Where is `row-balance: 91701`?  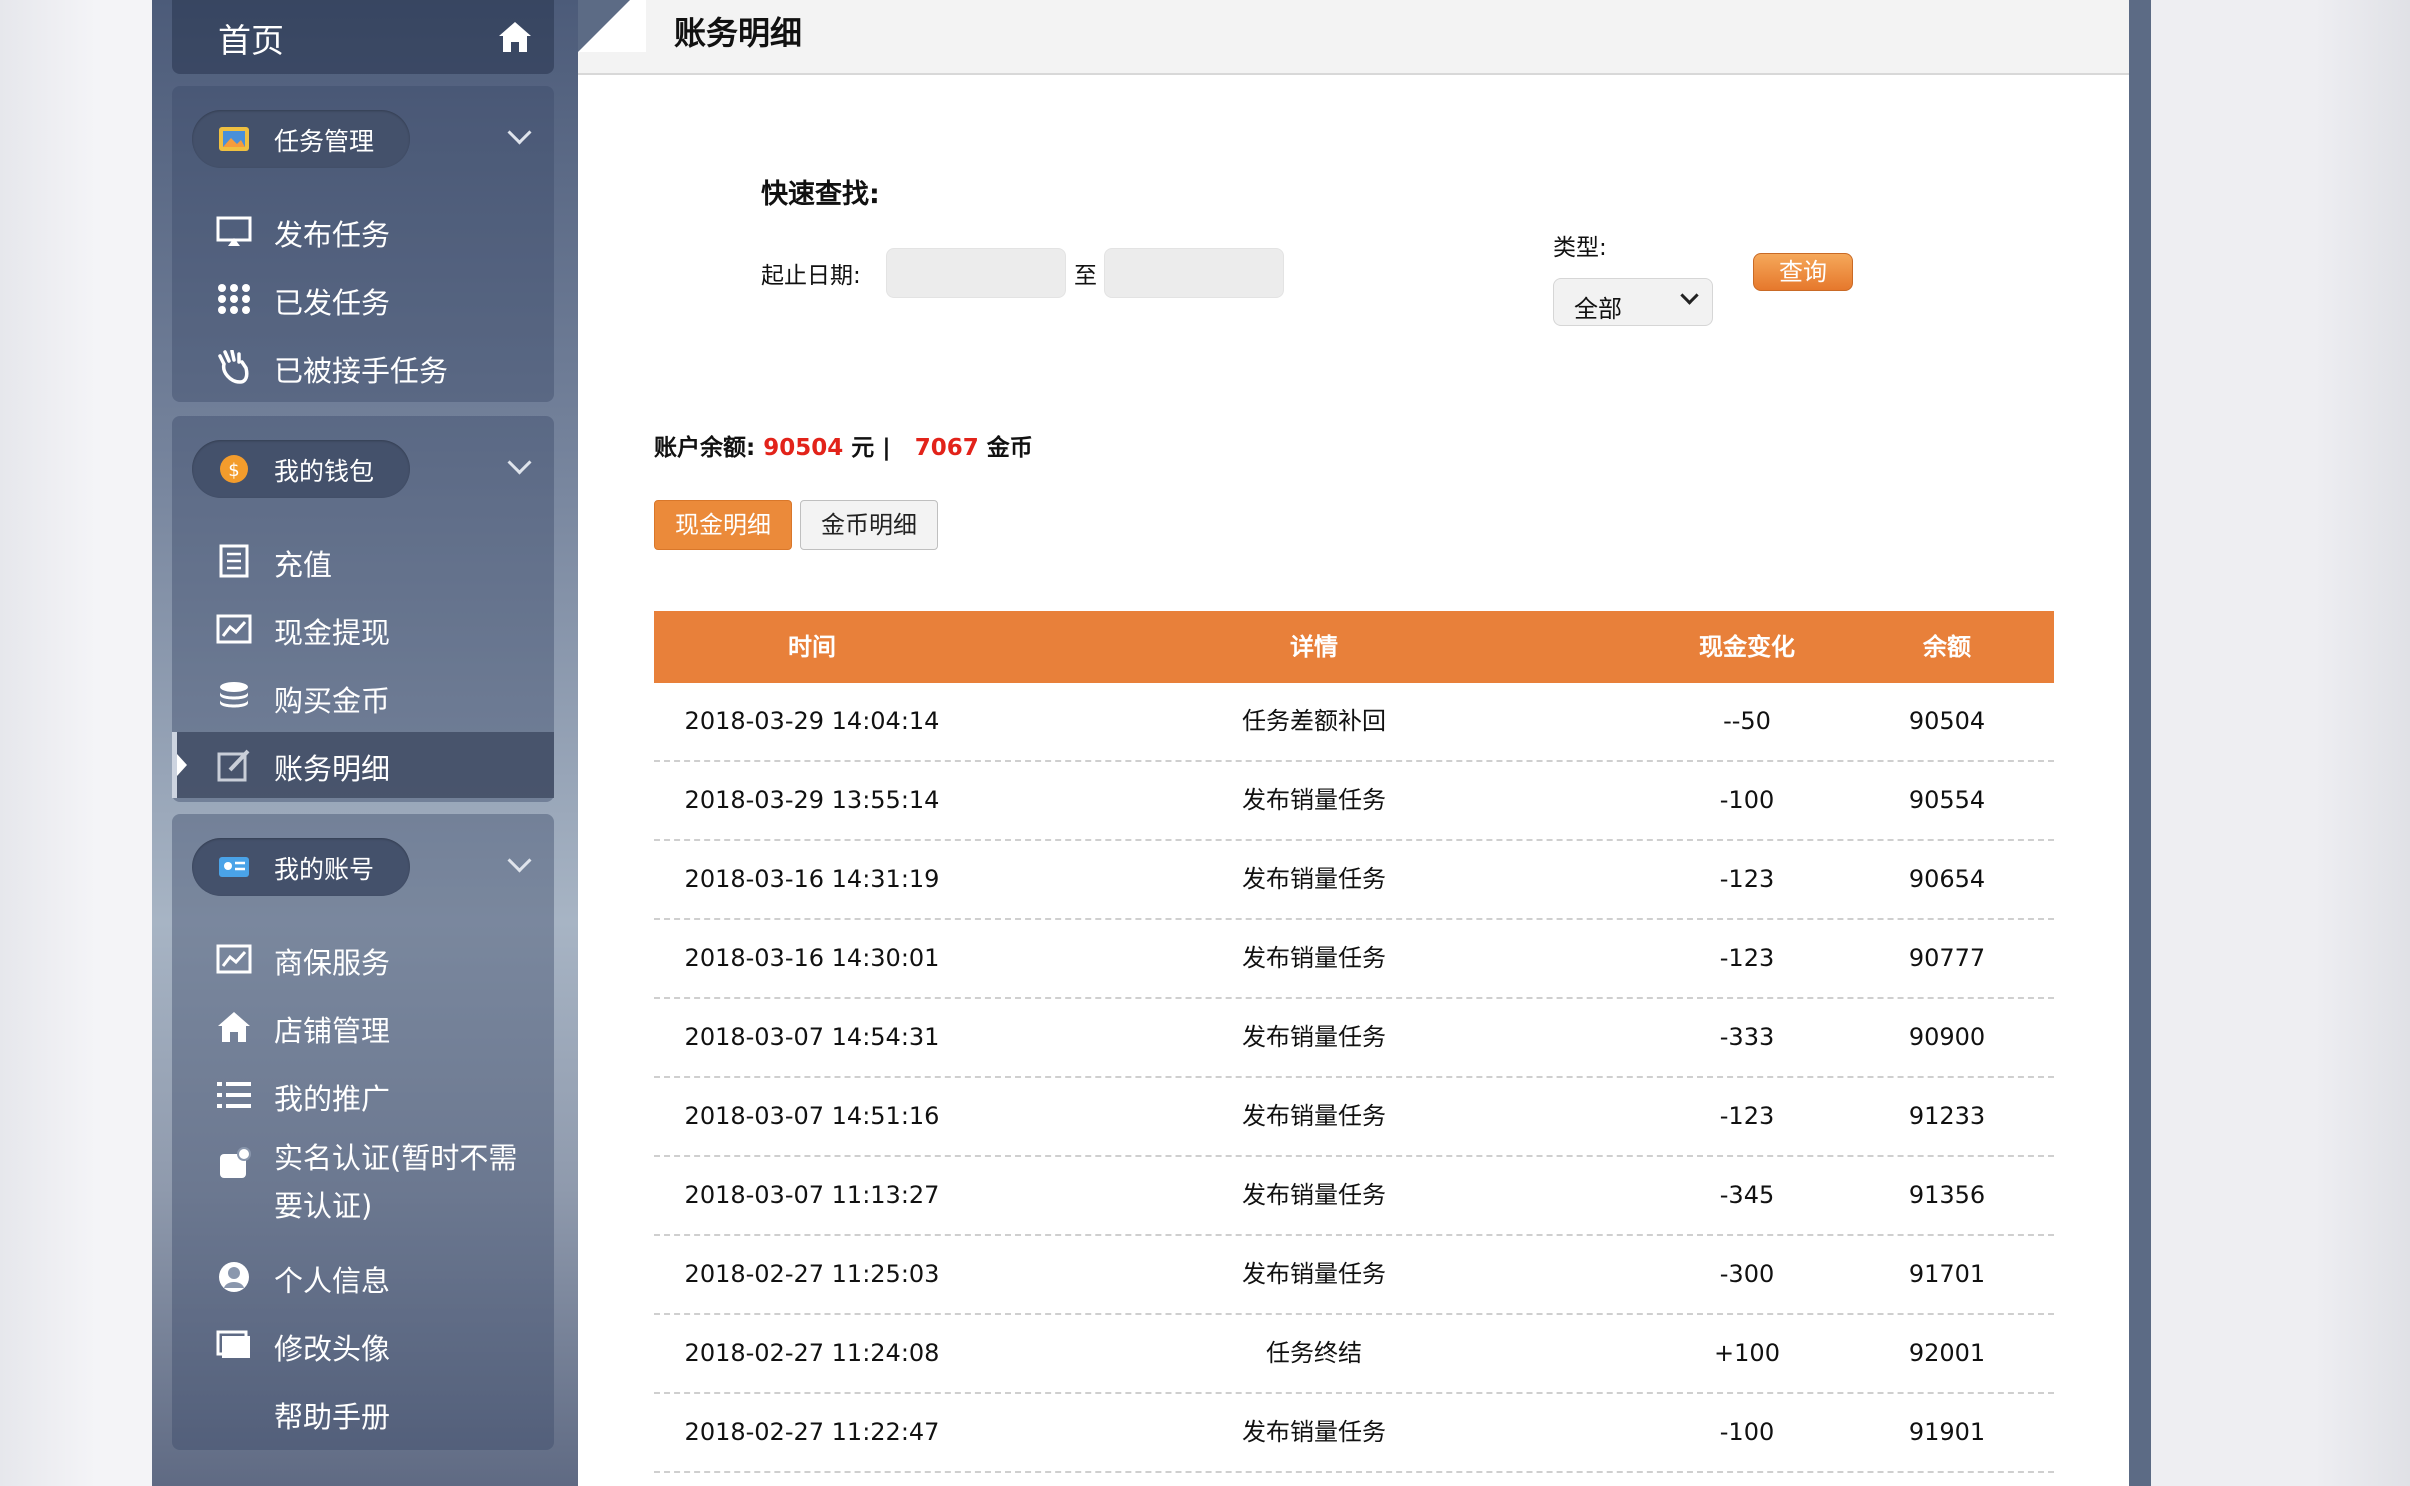
row-balance: 91701 is located at coordinates (1947, 1274).